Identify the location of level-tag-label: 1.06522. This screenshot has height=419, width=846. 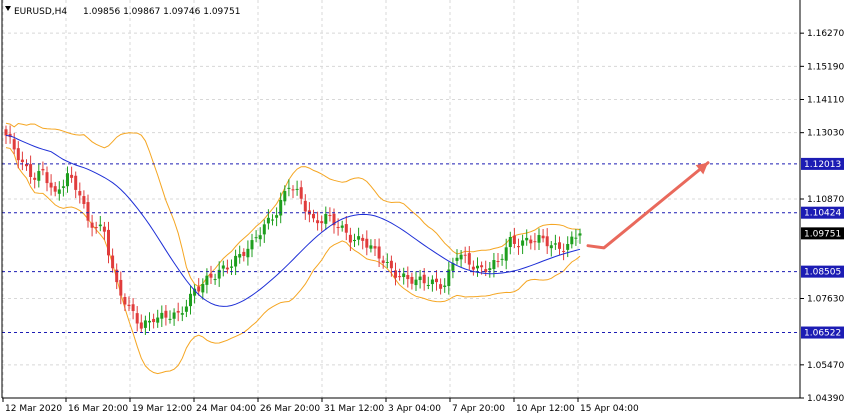
(822, 334).